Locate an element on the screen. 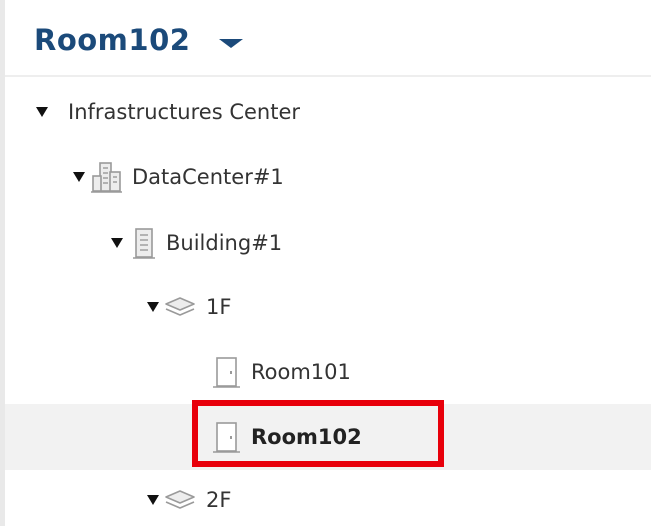 This screenshot has height=526, width=651. tree-node-label: 1F is located at coordinates (219, 307).